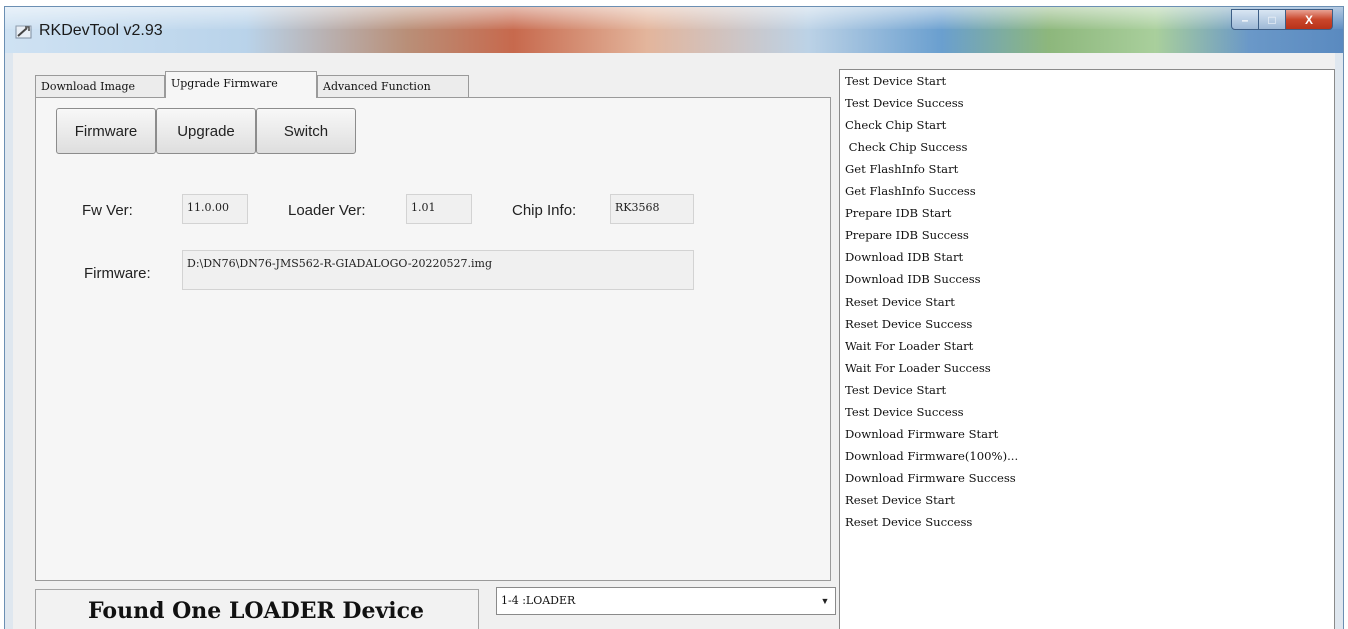 The image size is (1348, 629). What do you see at coordinates (910, 191) in the screenshot?
I see `log-line: Get FlashInfo Success` at bounding box center [910, 191].